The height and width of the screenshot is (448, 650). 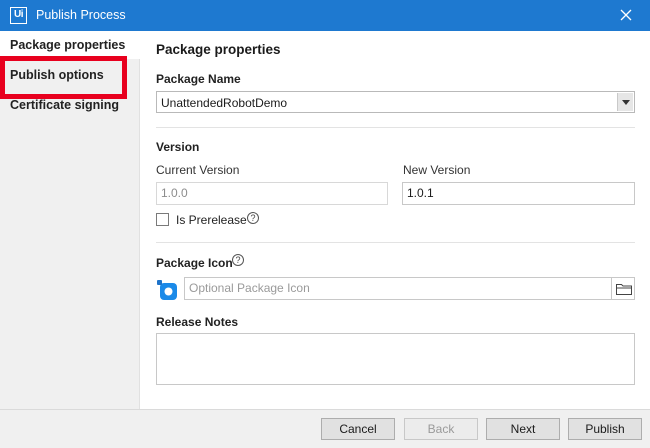 What do you see at coordinates (441, 429) in the screenshot?
I see `back-button: Back` at bounding box center [441, 429].